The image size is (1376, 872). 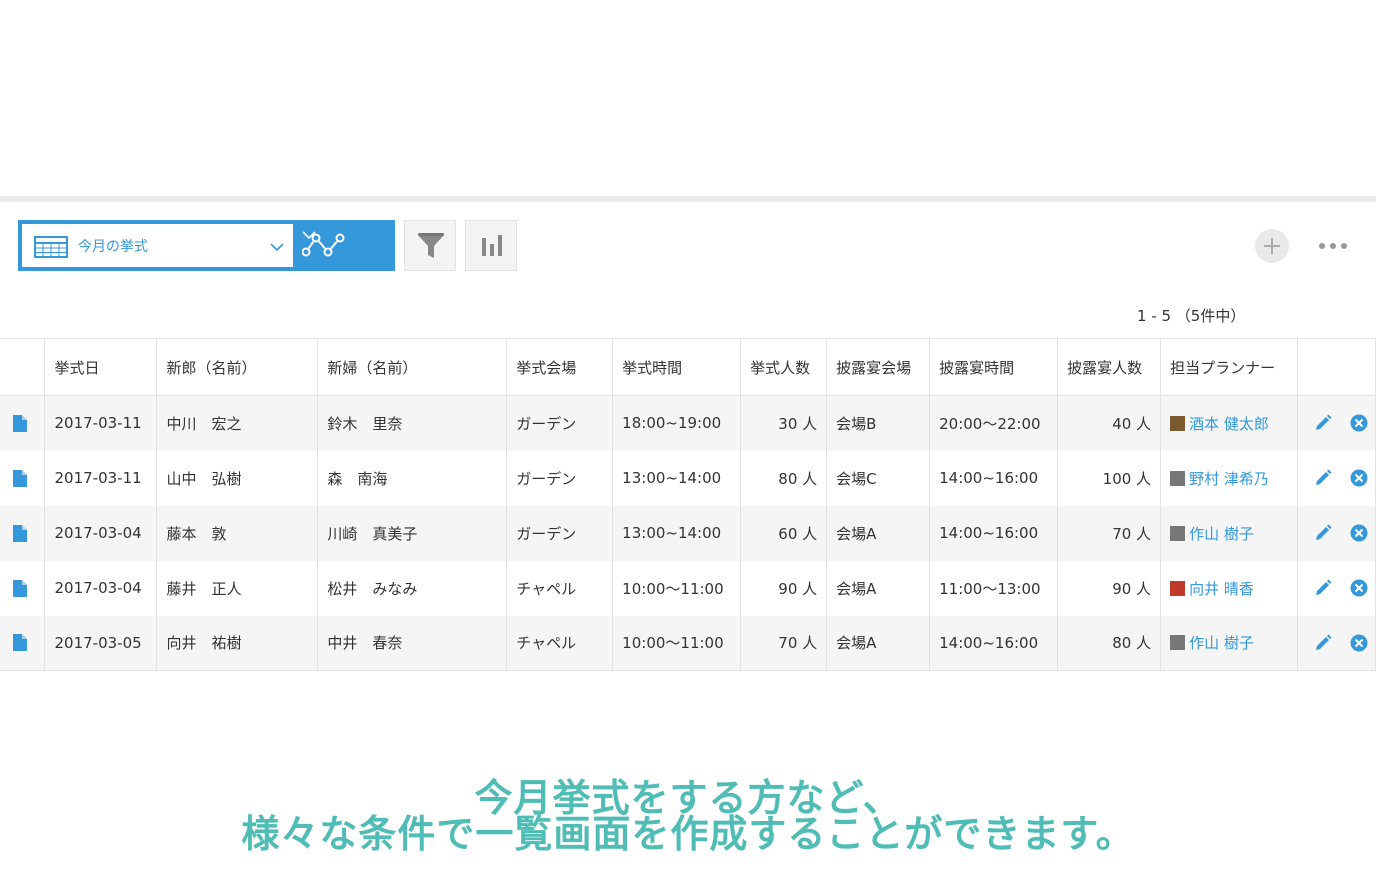 What do you see at coordinates (878, 367) in the screenshot?
I see `column-header: 披露宴会場` at bounding box center [878, 367].